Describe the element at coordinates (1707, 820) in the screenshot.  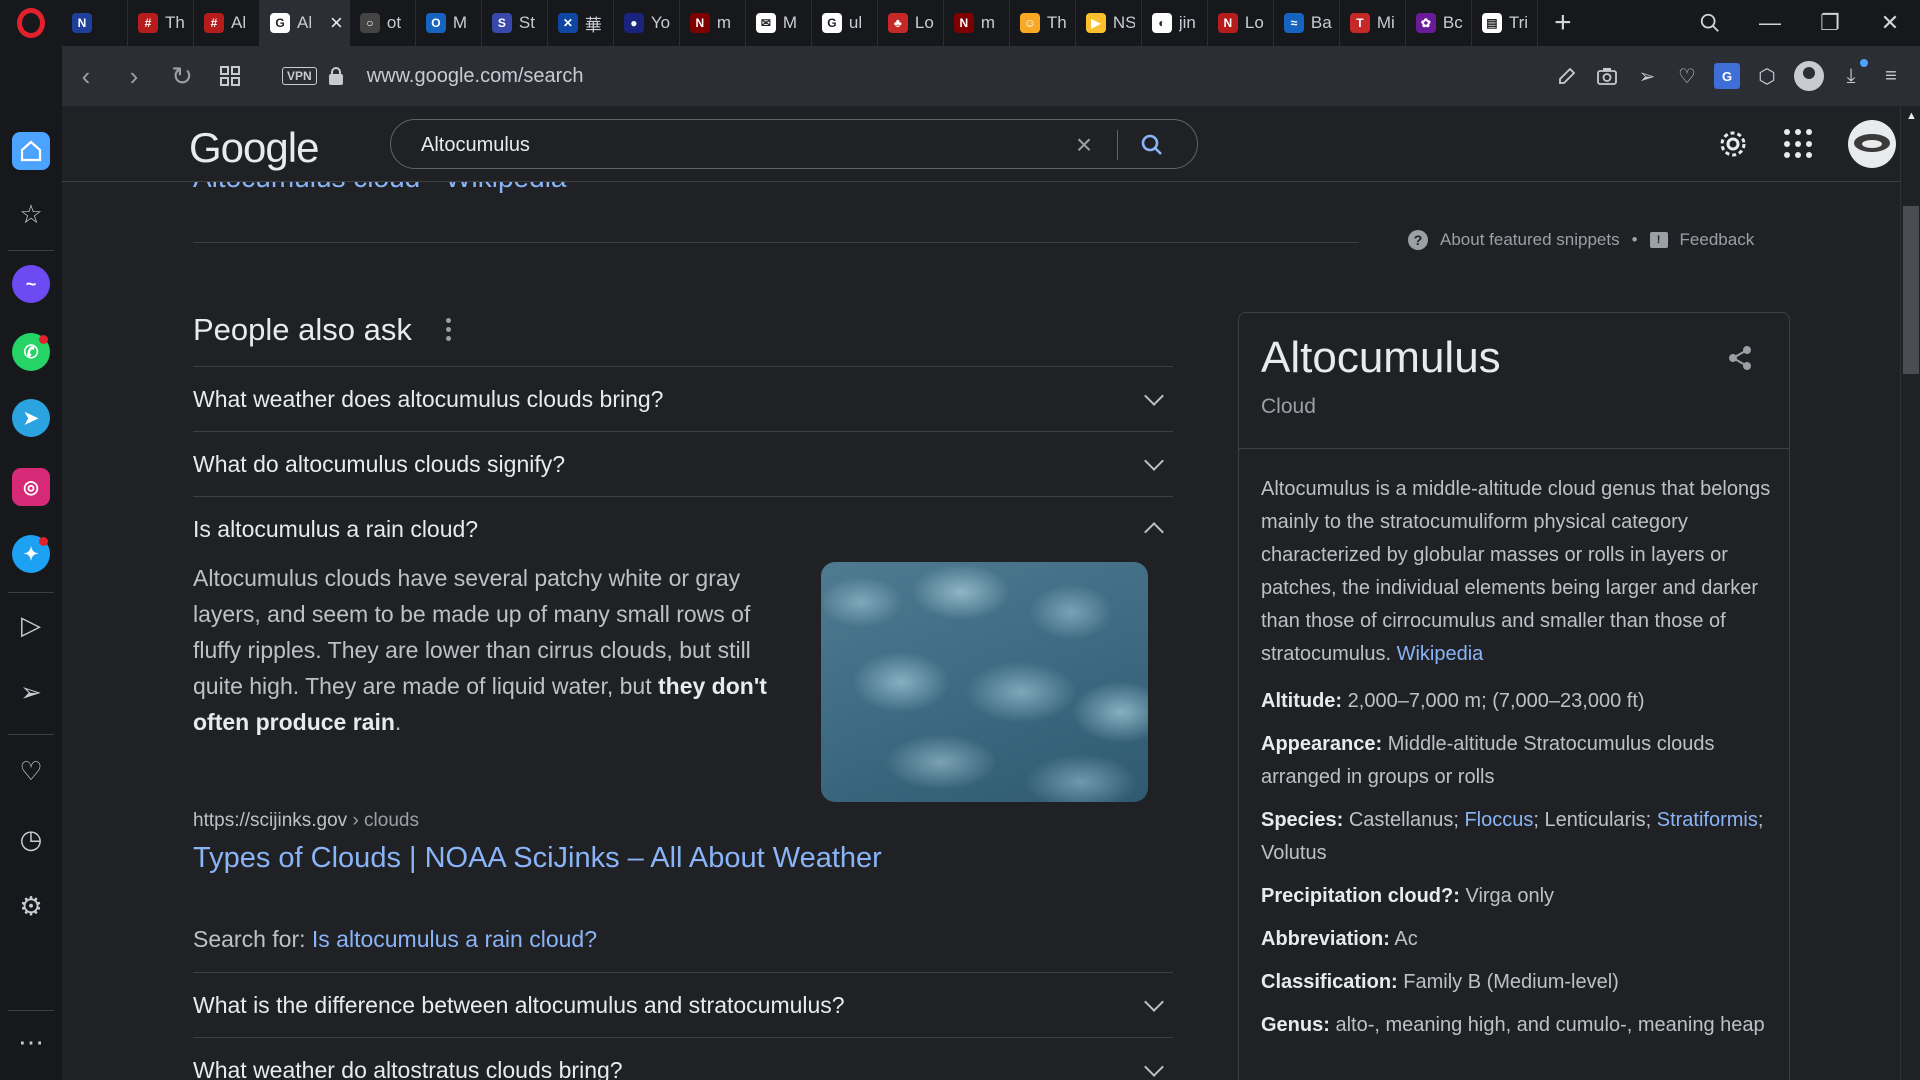
I see `stratiformis-link: Stratiformis` at that location.